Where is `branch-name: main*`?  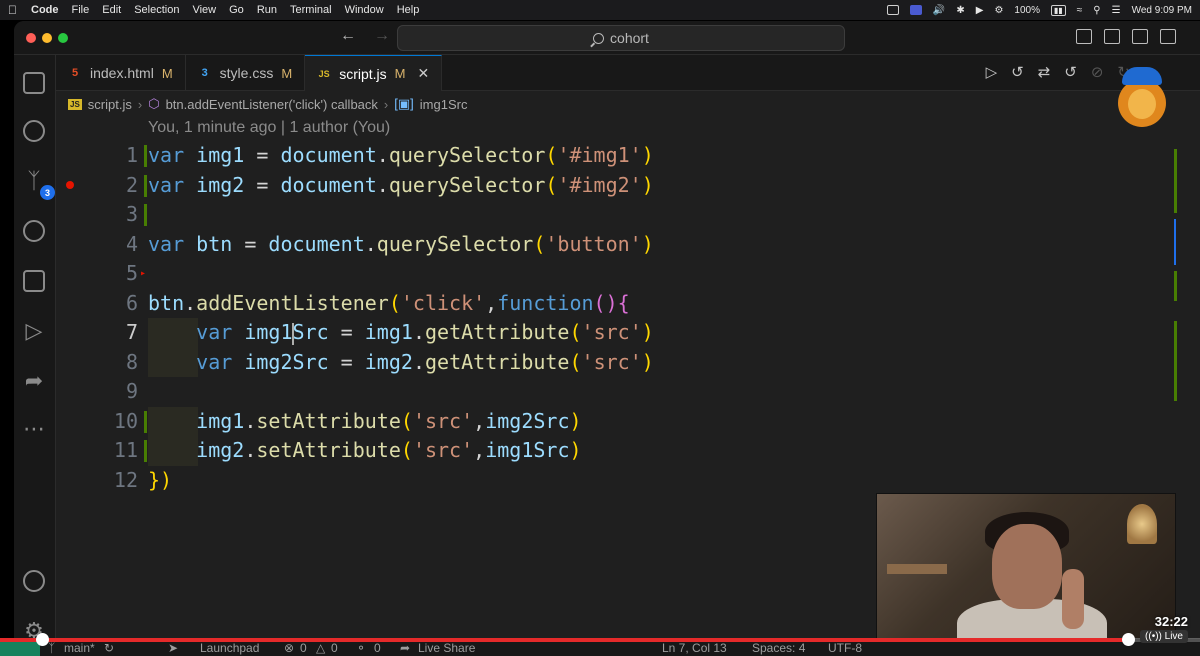
branch-name: main* is located at coordinates (79, 648).